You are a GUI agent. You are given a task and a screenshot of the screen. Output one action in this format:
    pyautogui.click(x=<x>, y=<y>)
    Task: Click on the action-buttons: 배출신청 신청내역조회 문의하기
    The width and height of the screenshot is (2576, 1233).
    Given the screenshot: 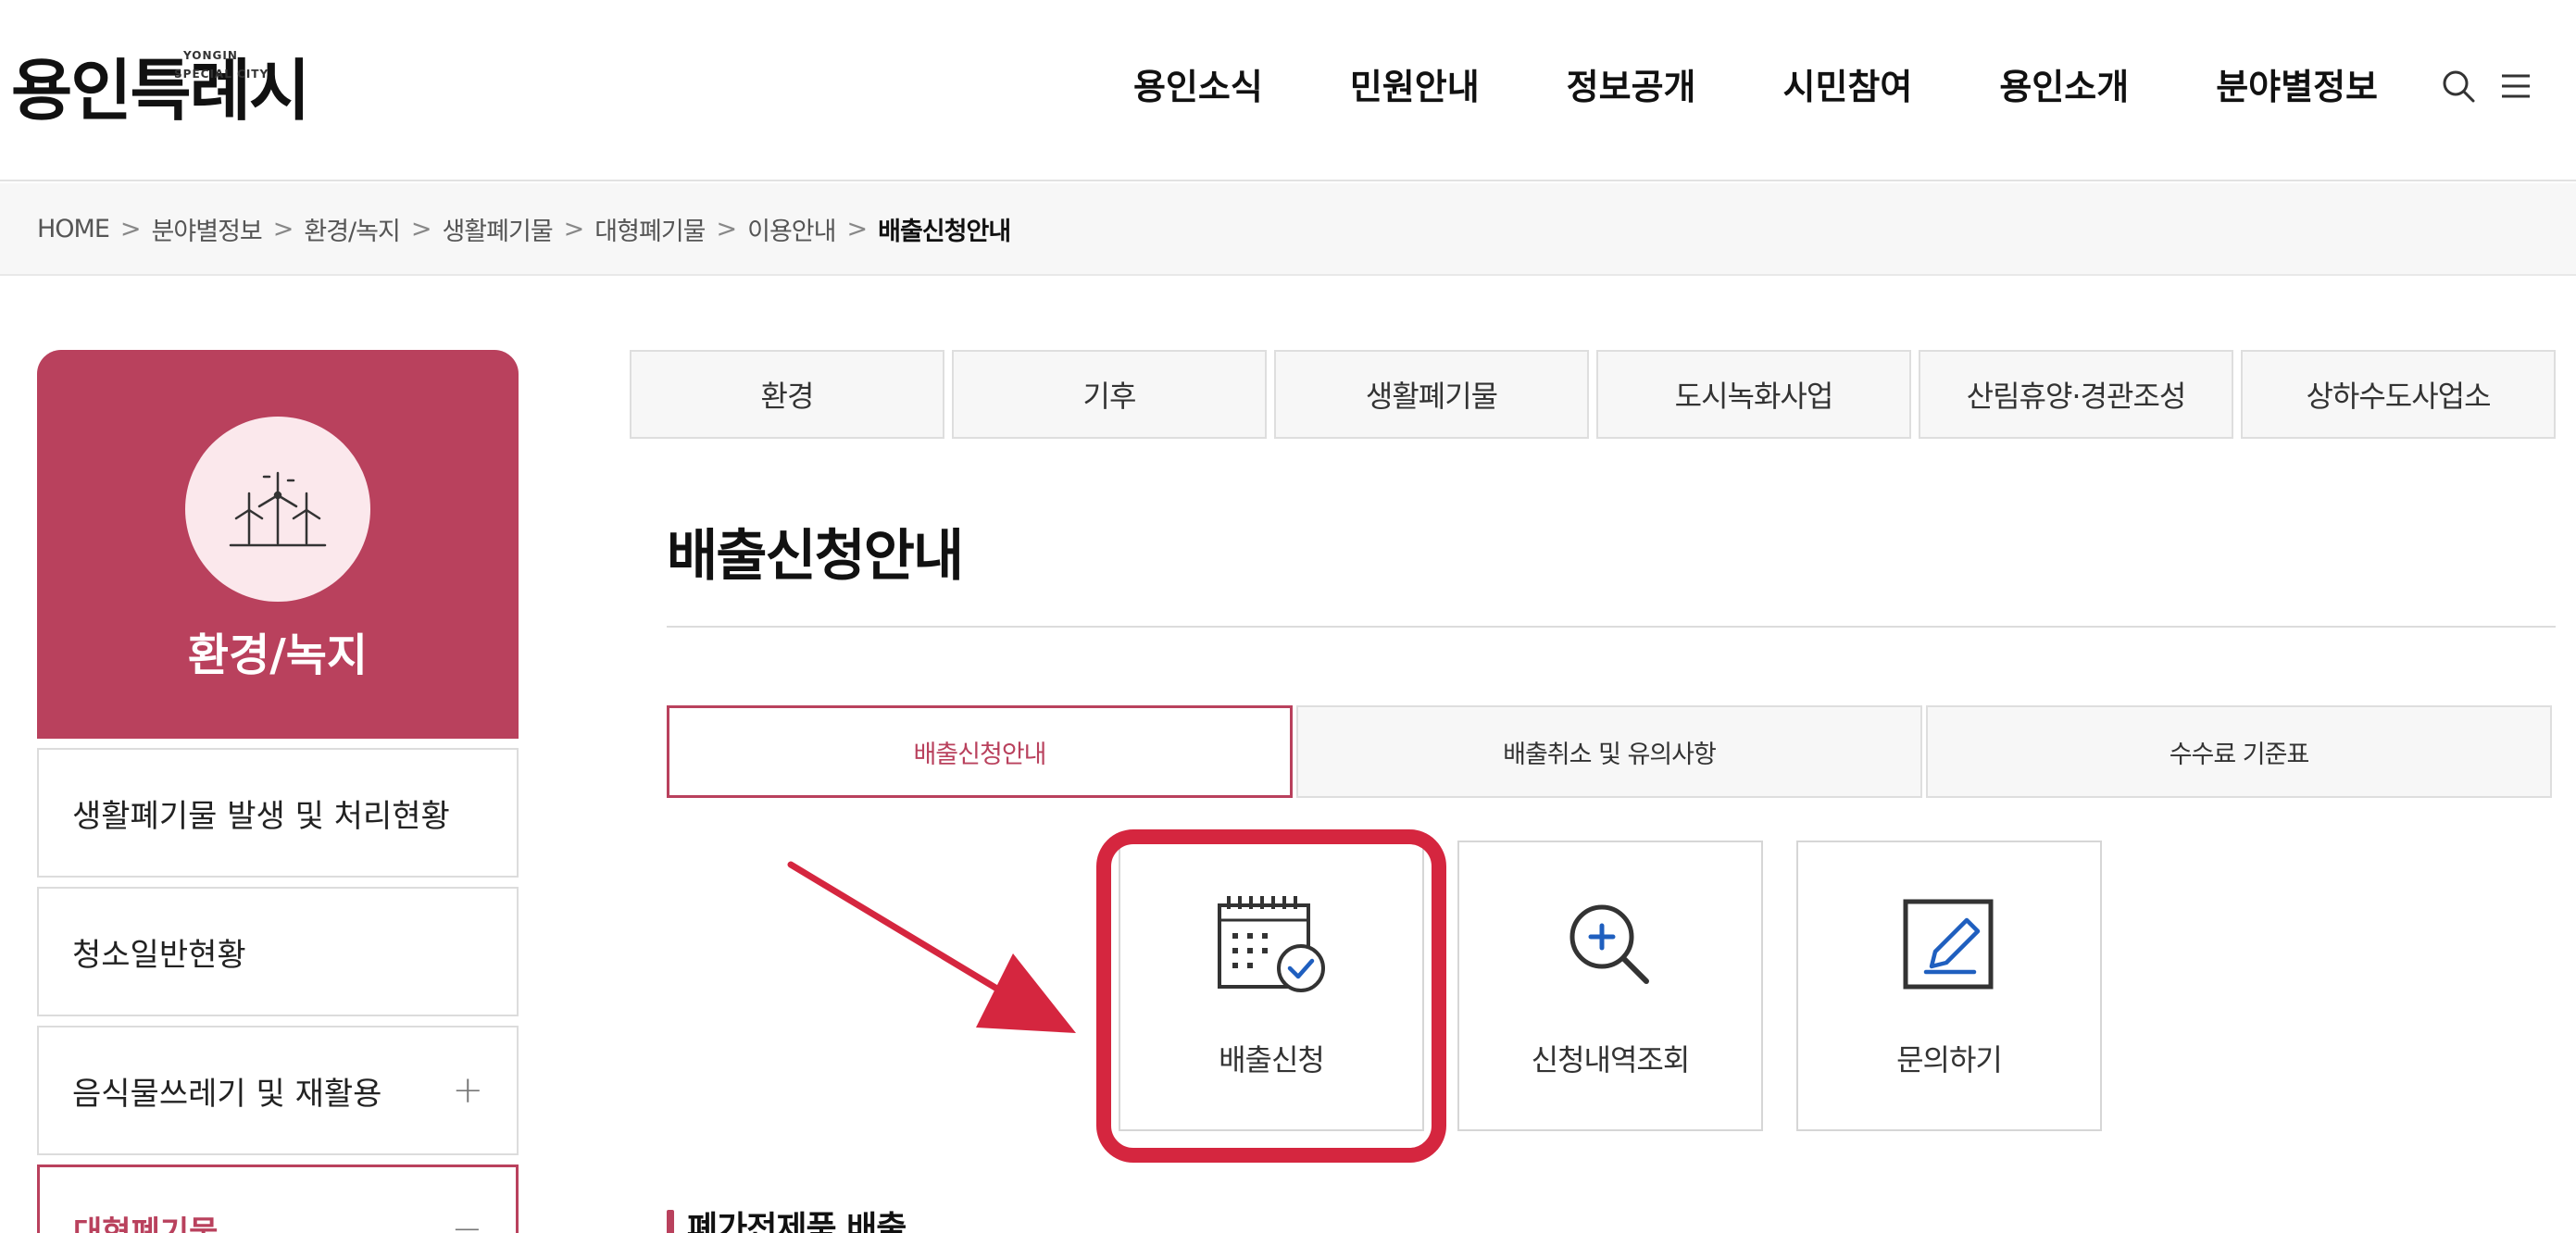 What is the action you would take?
    pyautogui.click(x=1611, y=986)
    